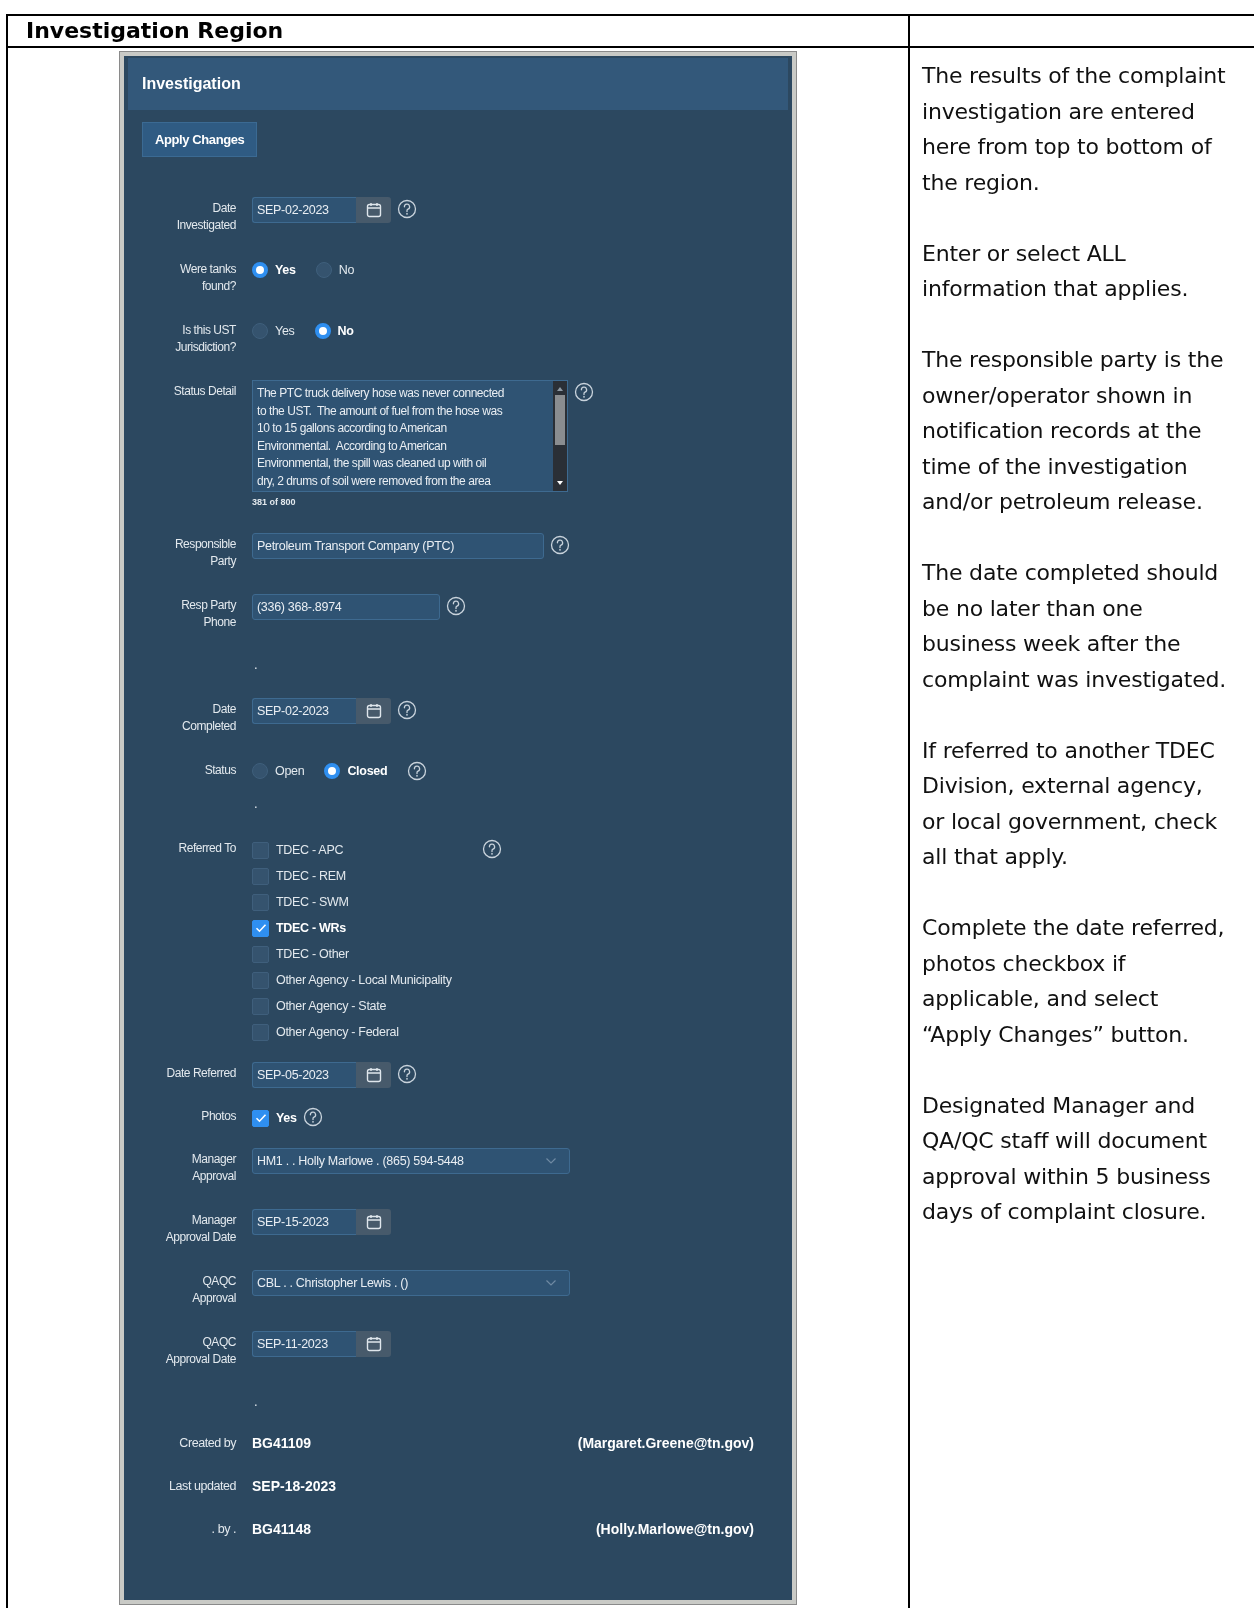 The width and height of the screenshot is (1254, 1608). Describe the element at coordinates (200, 1229) in the screenshot. I see `field-label: Manager Approval Date` at that location.